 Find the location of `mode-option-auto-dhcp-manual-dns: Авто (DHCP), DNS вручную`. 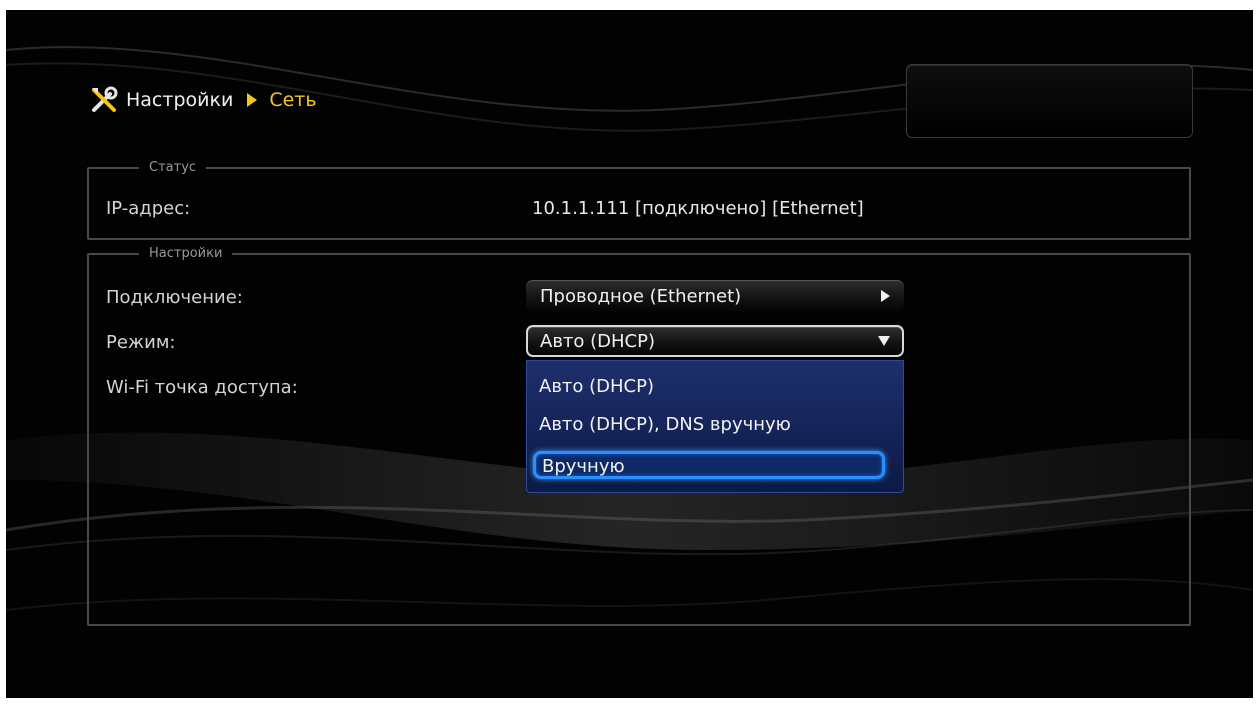

mode-option-auto-dhcp-manual-dns: Авто (DHCP), DNS вручную is located at coordinates (665, 424).